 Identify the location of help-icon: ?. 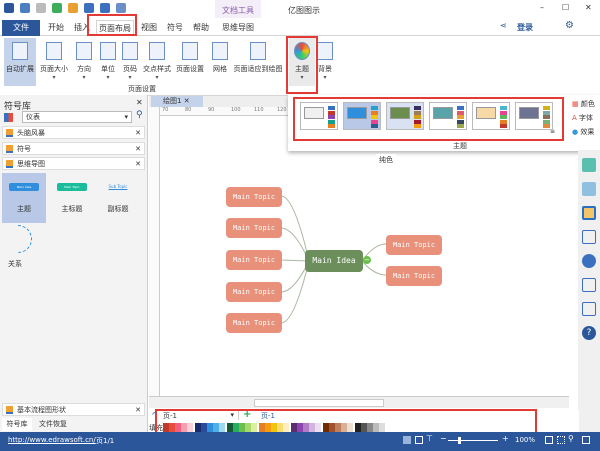
(589, 333).